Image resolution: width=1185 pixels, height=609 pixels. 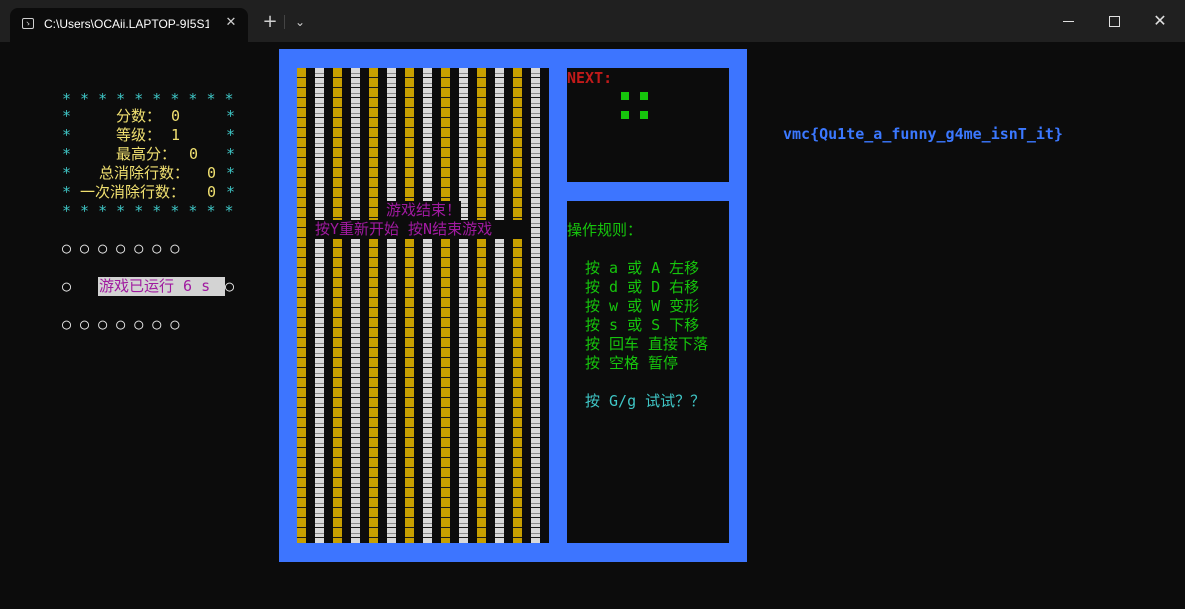 What do you see at coordinates (176, 135) in the screenshot?
I see `level-value: 1` at bounding box center [176, 135].